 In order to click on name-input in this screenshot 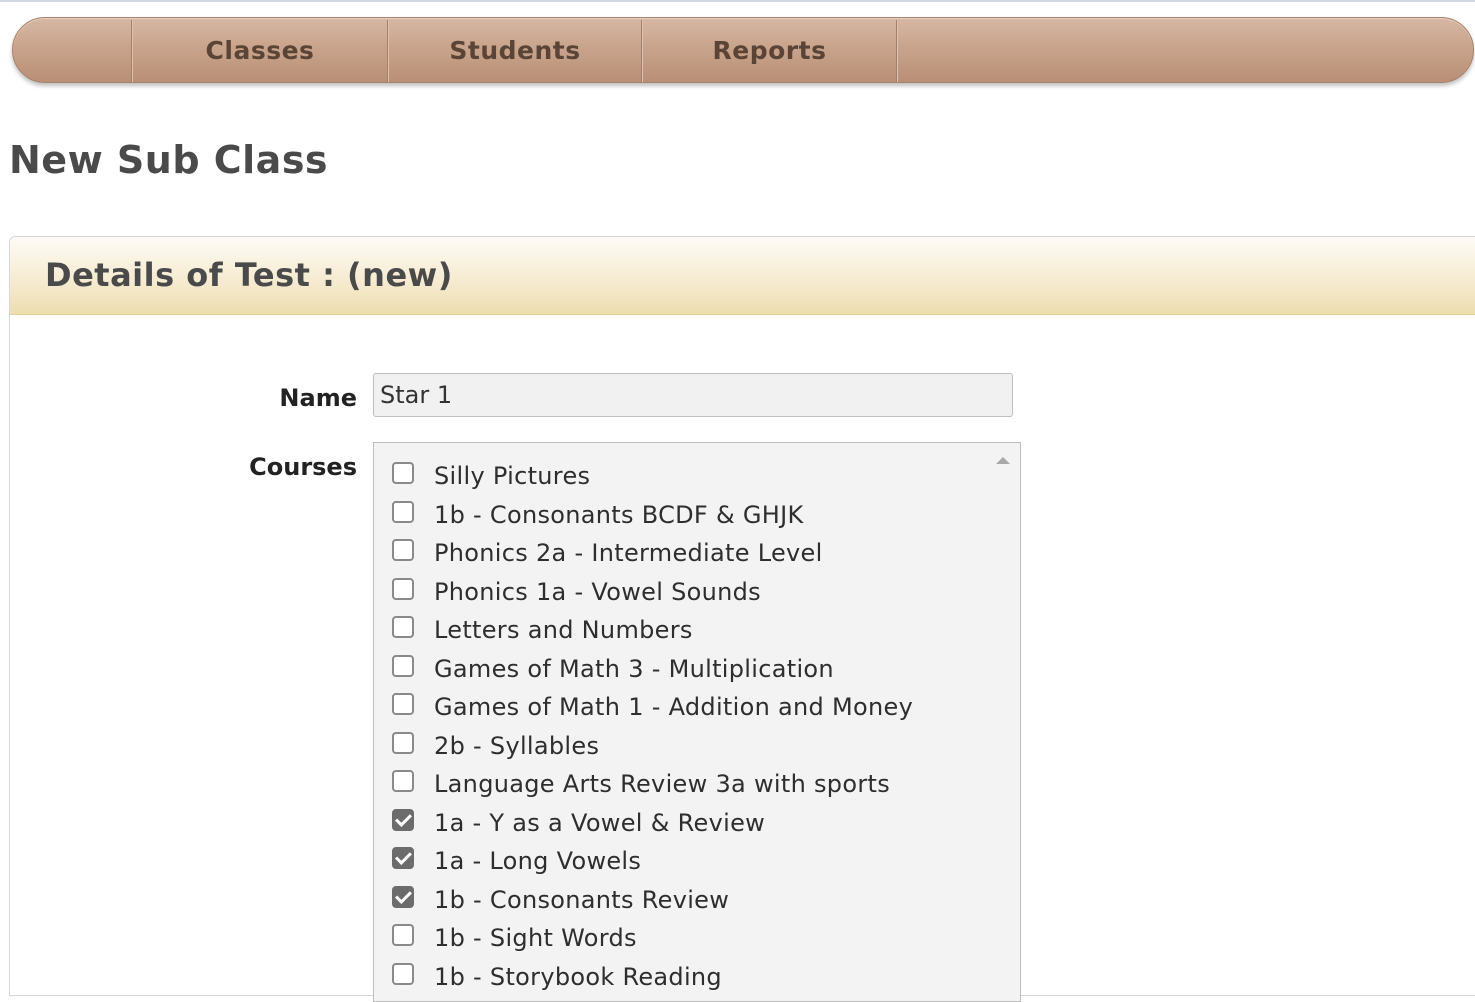, I will do `click(693, 395)`.